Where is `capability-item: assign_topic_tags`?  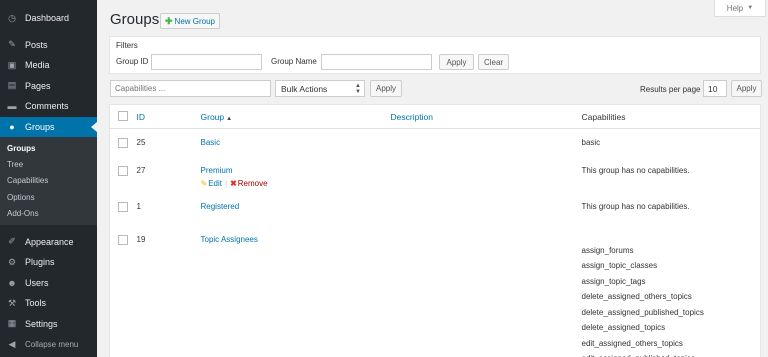 capability-item: assign_topic_tags is located at coordinates (613, 281).